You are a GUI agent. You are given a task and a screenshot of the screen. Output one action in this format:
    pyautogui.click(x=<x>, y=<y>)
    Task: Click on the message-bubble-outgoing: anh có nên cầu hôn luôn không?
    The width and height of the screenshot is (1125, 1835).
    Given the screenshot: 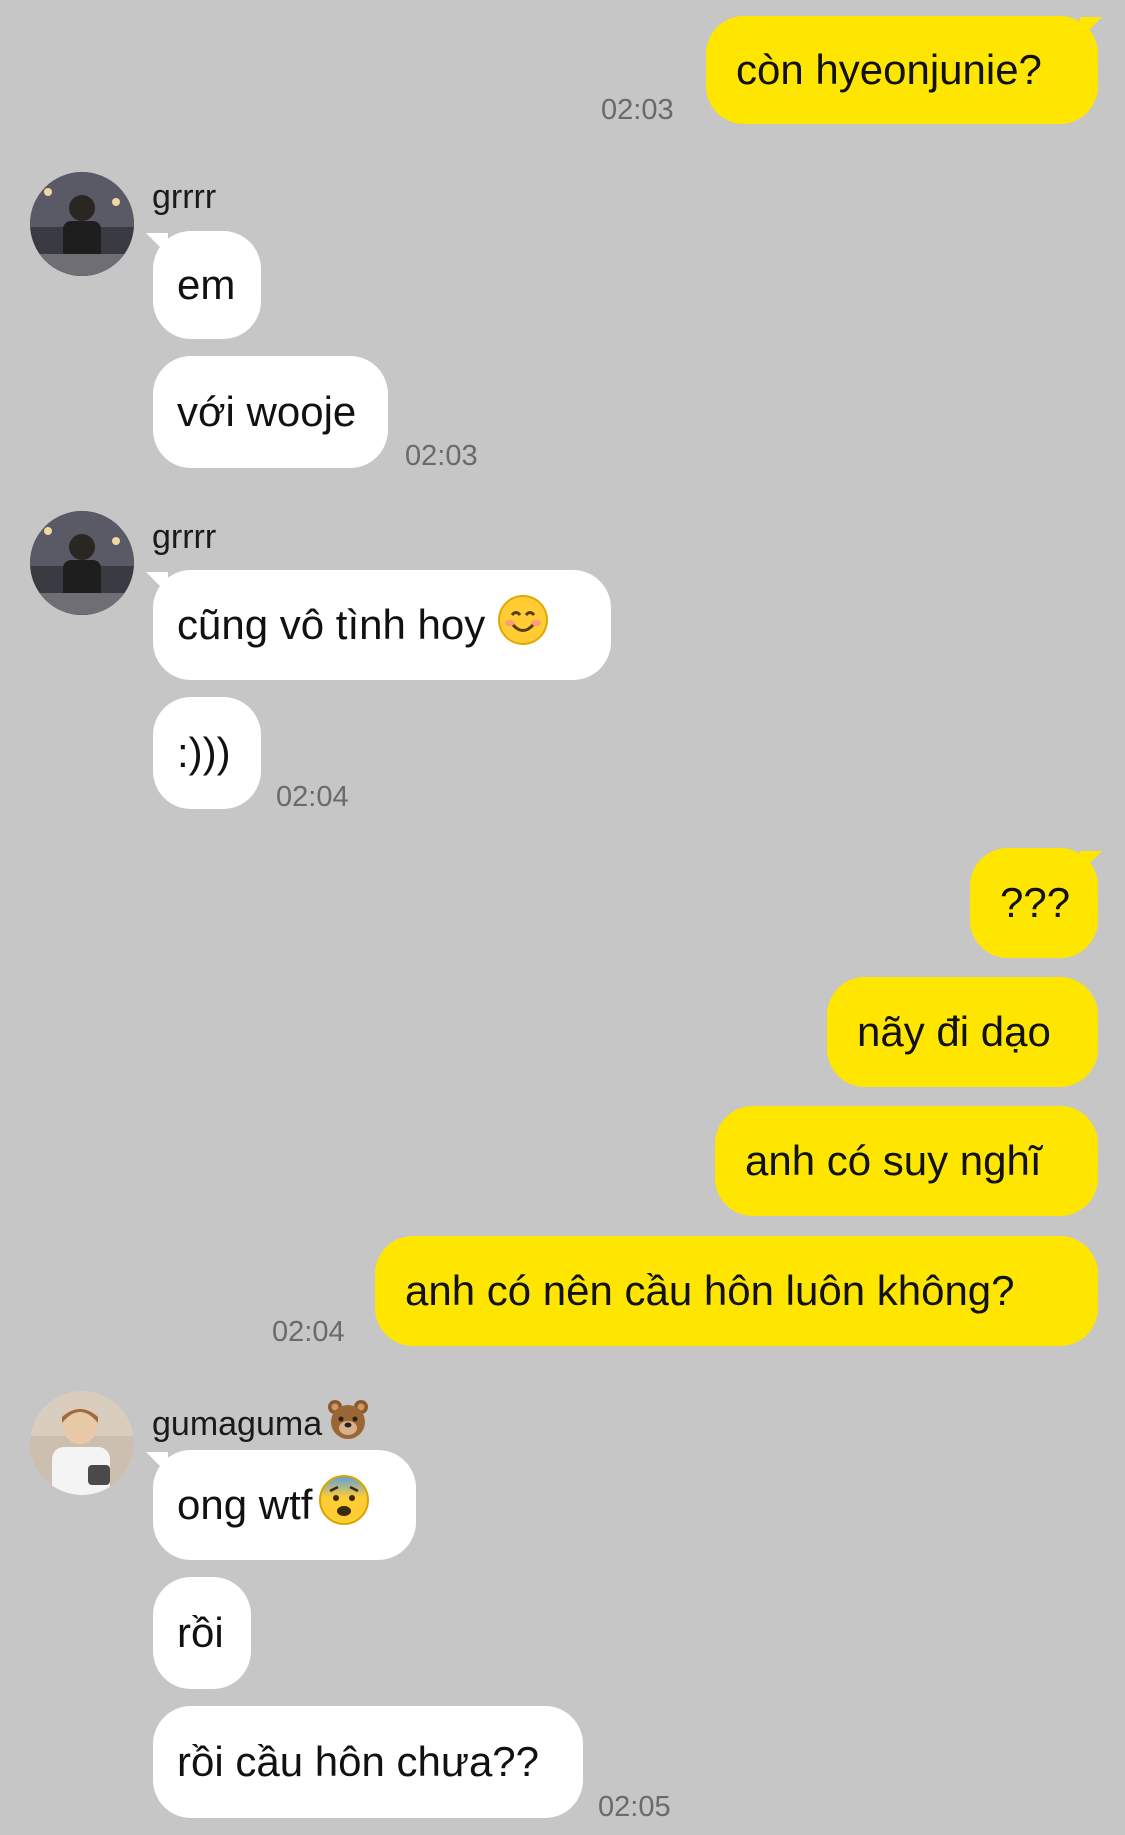 What is the action you would take?
    pyautogui.click(x=736, y=1291)
    